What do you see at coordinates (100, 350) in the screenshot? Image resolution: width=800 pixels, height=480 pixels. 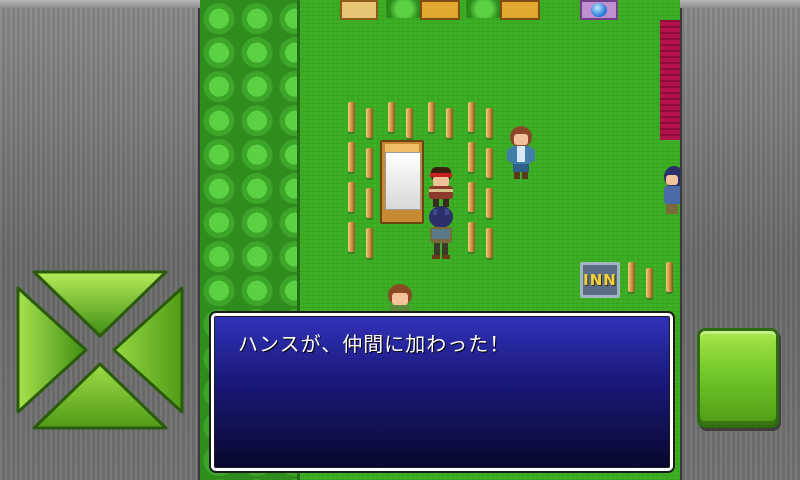 I see `dpad-arrows-icon` at bounding box center [100, 350].